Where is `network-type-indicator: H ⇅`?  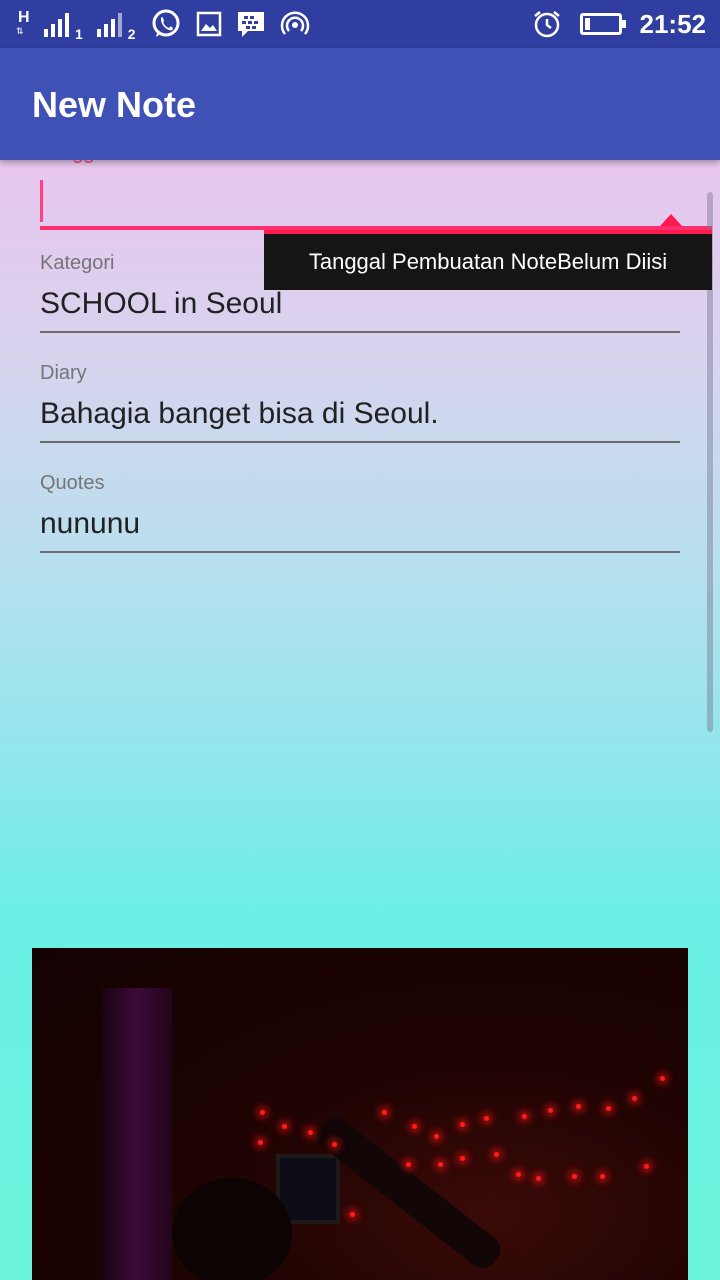
network-type-indicator: H ⇅ is located at coordinates (23, 24).